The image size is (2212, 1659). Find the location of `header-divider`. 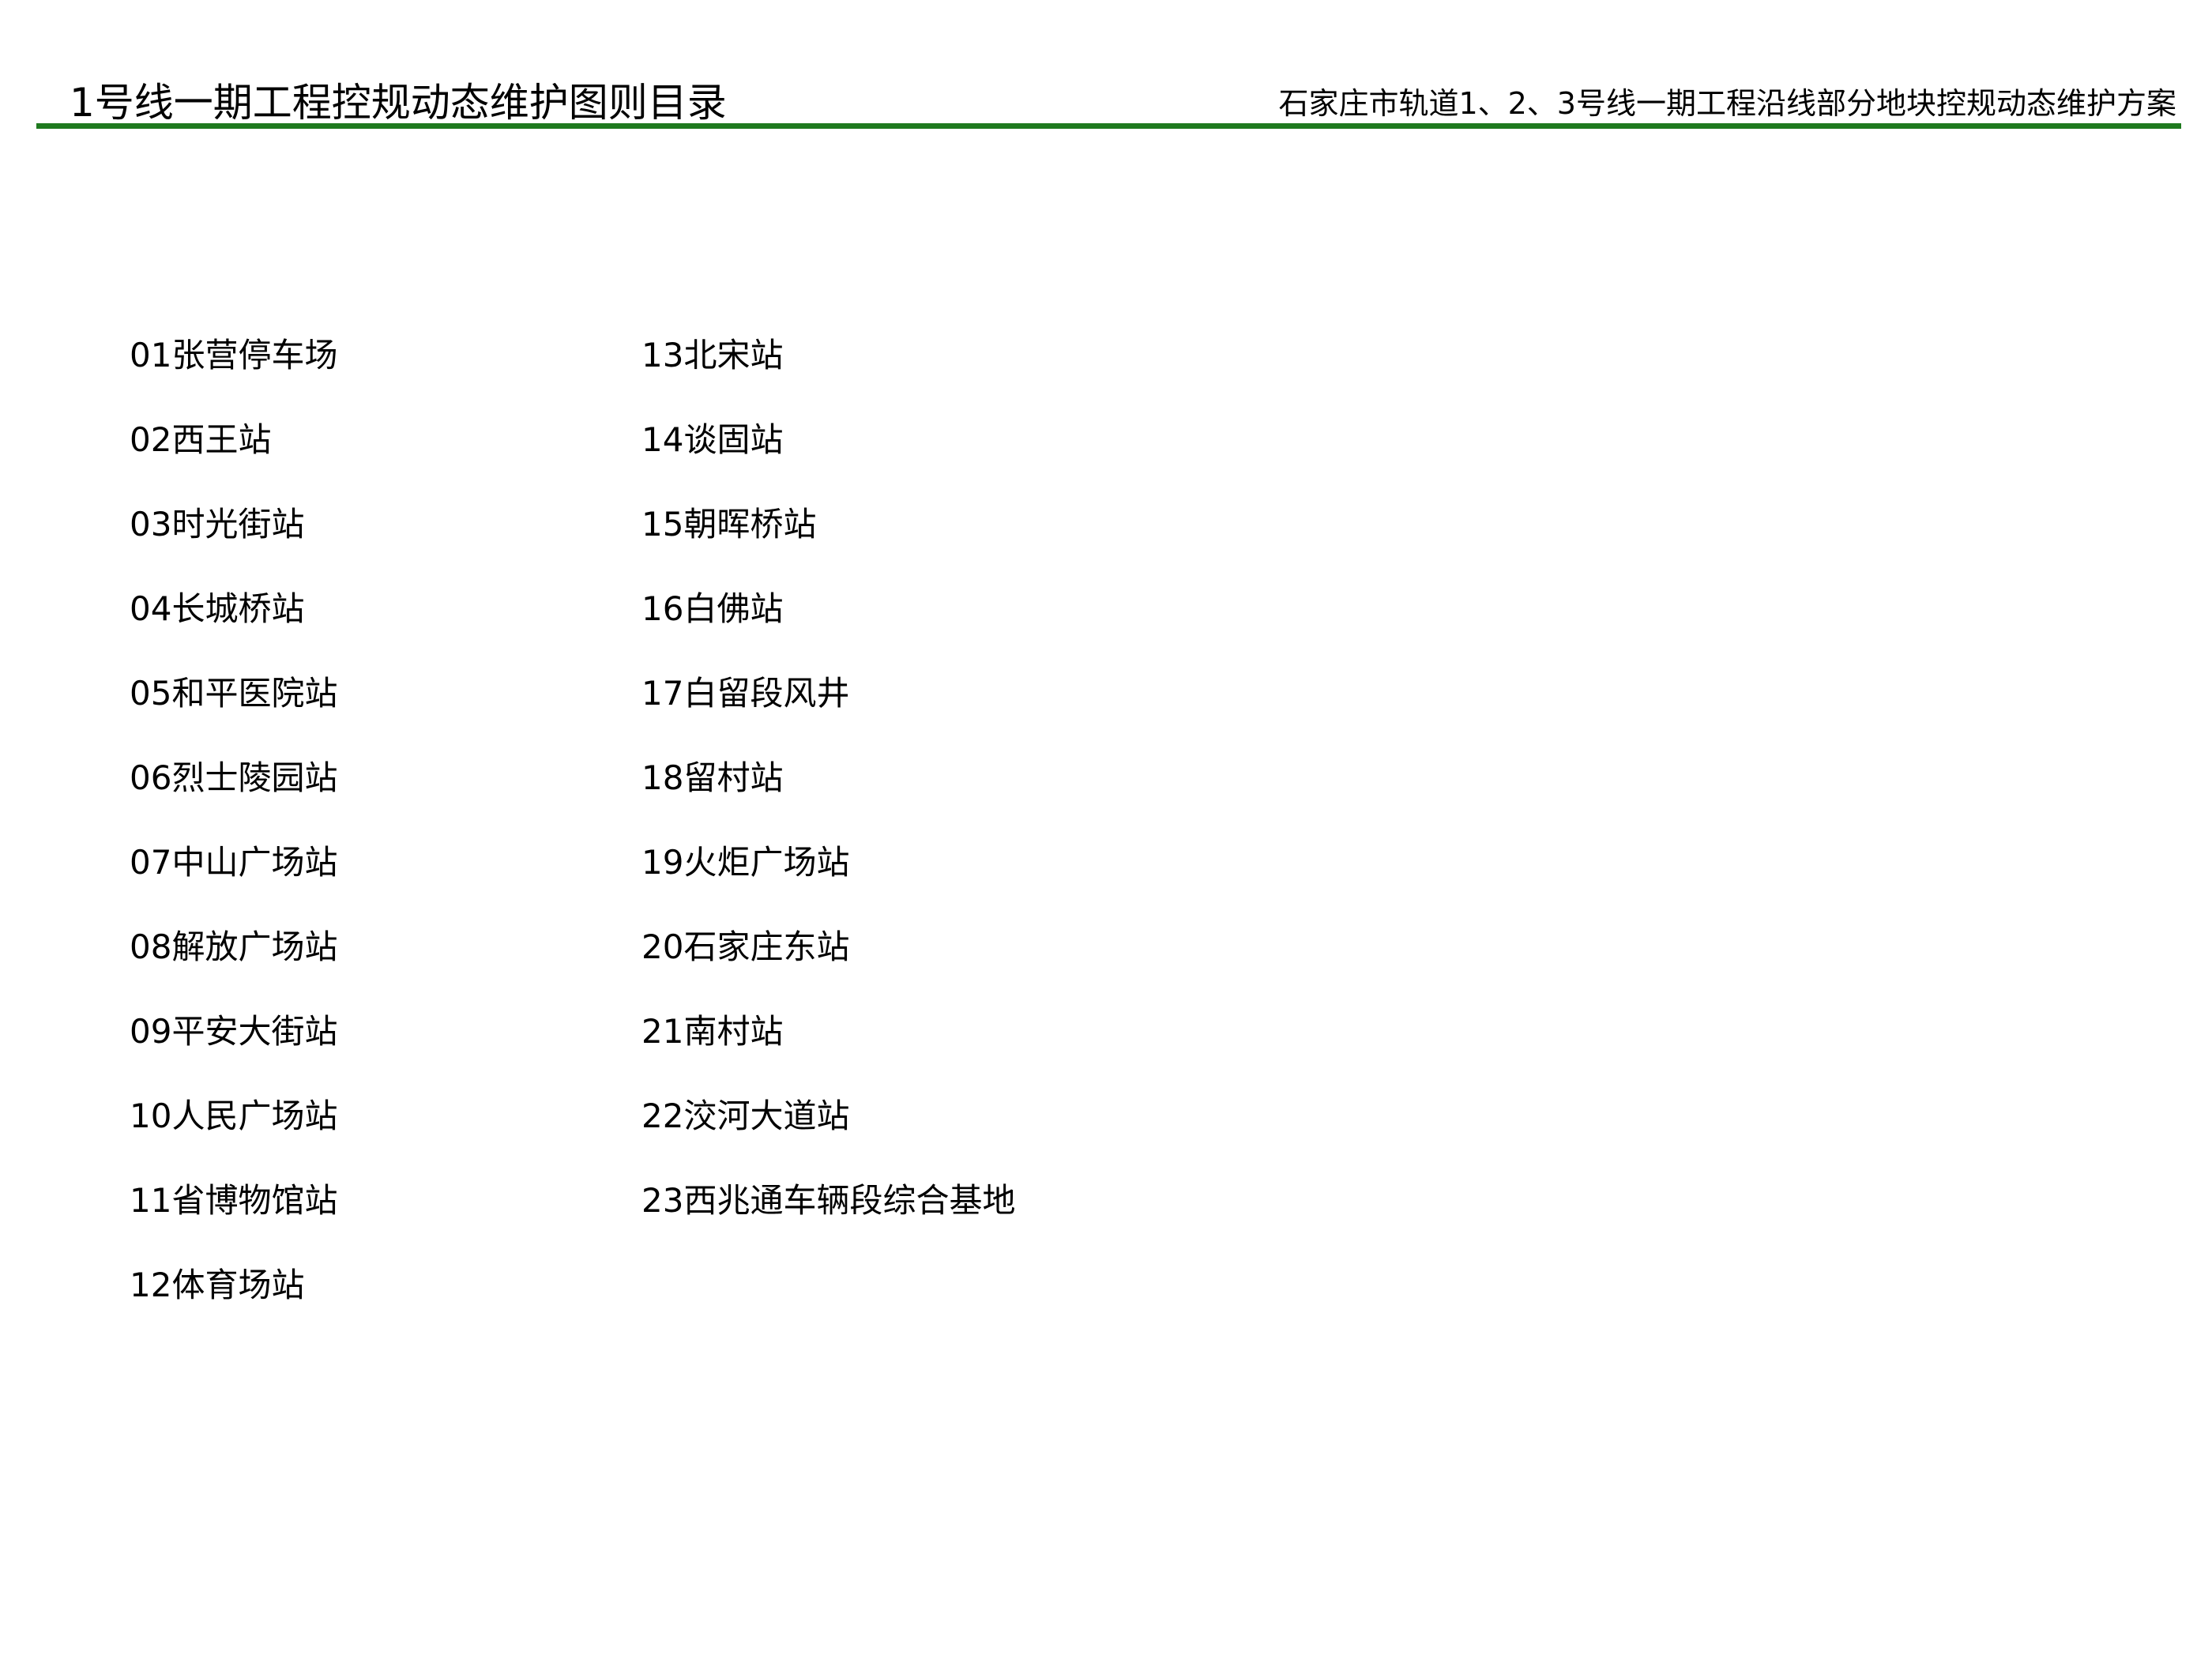

header-divider is located at coordinates (1109, 126).